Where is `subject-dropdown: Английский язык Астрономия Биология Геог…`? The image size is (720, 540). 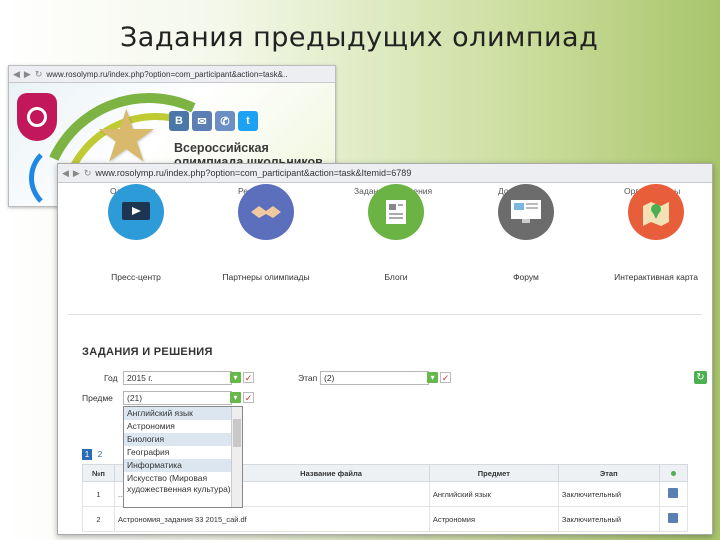
subject-dropdown: Английский язык Астрономия Биология Геог… is located at coordinates (183, 457).